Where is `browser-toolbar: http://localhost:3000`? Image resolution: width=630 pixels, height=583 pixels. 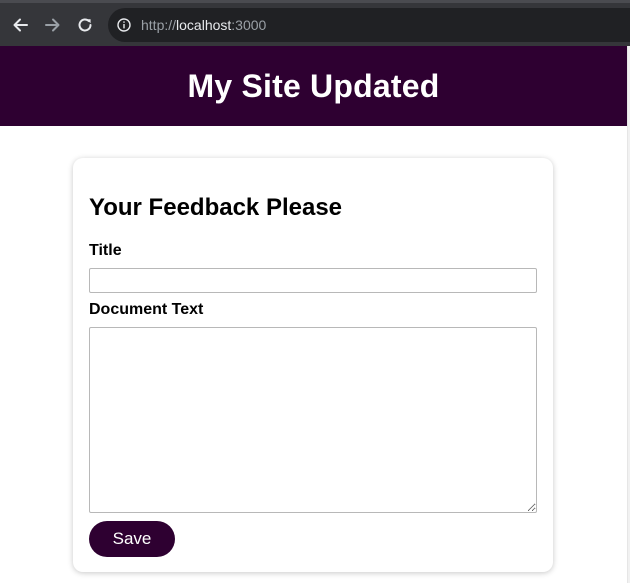 browser-toolbar: http://localhost:3000 is located at coordinates (315, 23).